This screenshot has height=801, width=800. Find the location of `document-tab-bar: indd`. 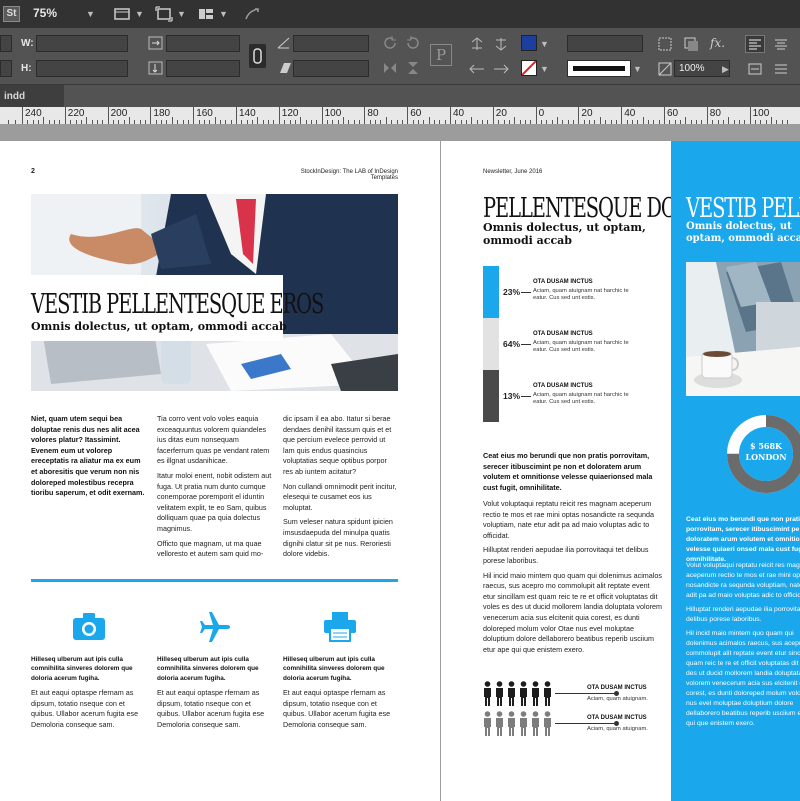

document-tab-bar: indd is located at coordinates (400, 96).